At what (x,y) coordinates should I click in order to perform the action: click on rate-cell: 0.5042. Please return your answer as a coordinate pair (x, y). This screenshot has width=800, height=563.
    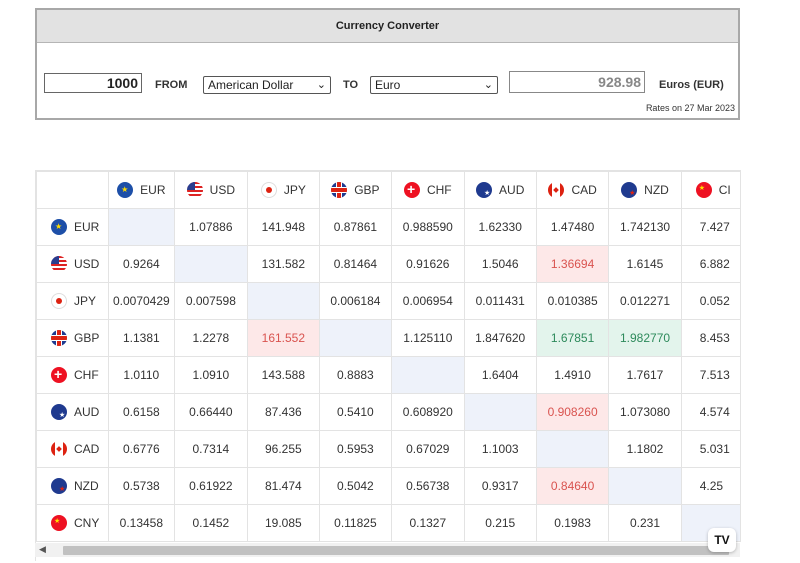
    Looking at the image, I should click on (355, 486).